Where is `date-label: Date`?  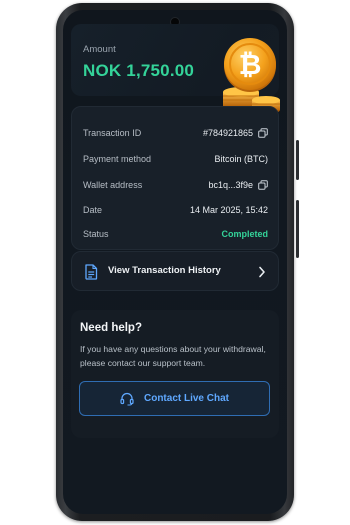
date-label: Date is located at coordinates (93, 210).